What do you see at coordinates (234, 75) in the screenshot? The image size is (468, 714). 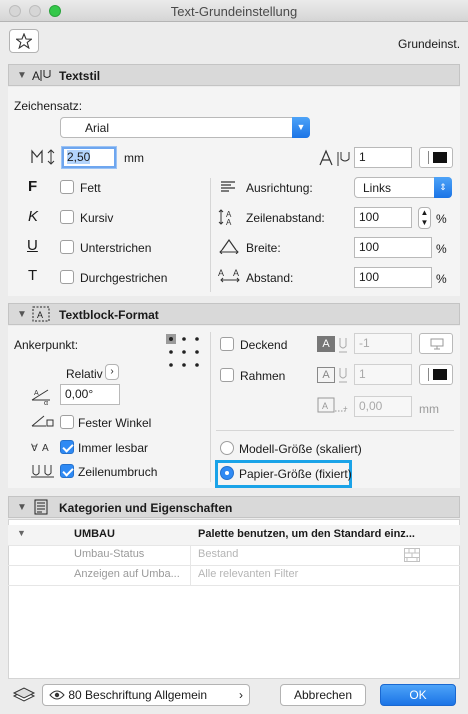 I see `section-textstil-header: ▼ A Textstil` at bounding box center [234, 75].